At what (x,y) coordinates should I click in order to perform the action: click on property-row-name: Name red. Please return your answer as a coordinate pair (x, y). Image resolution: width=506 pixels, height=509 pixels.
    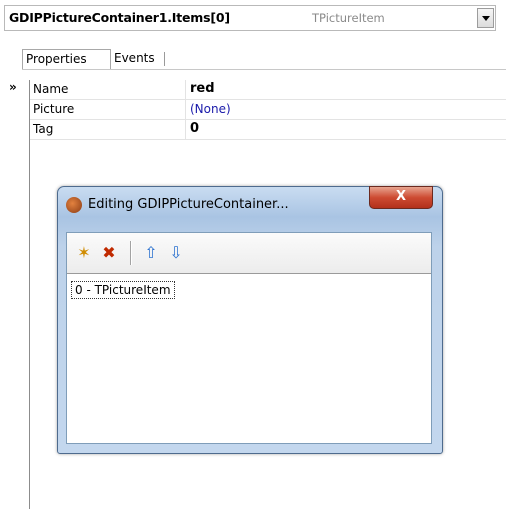
    Looking at the image, I should click on (268, 90).